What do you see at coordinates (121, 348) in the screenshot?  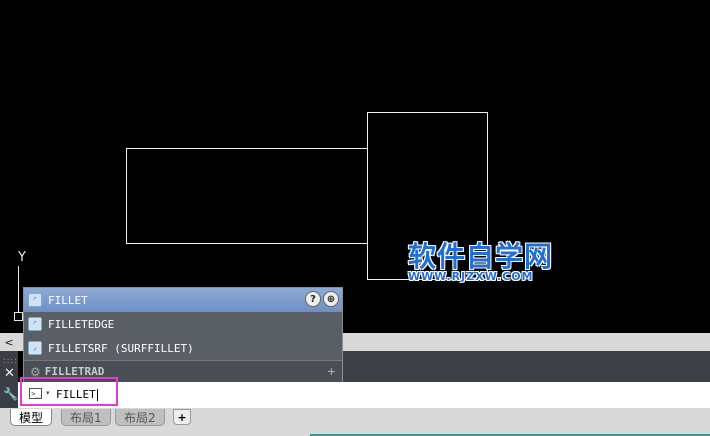 I see `autocomplete-item-label: FILLETSRF (SURFFILLET)` at bounding box center [121, 348].